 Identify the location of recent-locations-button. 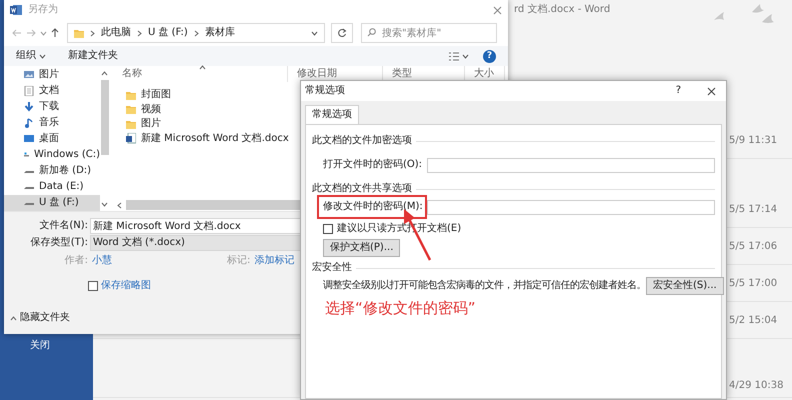
(43, 33).